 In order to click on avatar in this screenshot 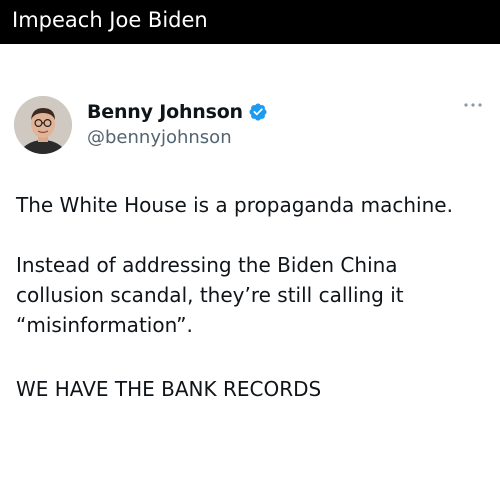, I will do `click(43, 125)`.